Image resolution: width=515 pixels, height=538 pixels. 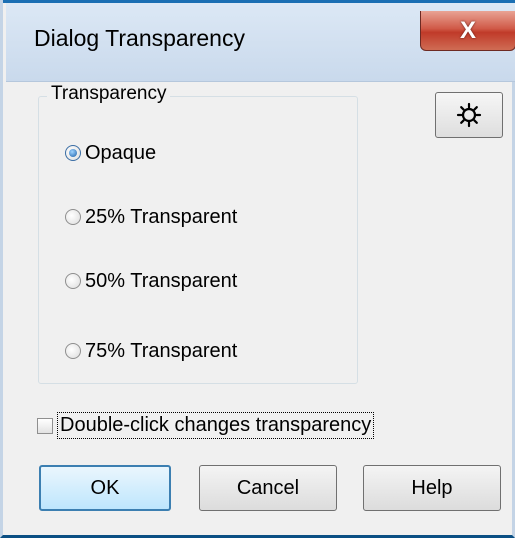 I want to click on transparency-group-label: Transparency, so click(x=109, y=94).